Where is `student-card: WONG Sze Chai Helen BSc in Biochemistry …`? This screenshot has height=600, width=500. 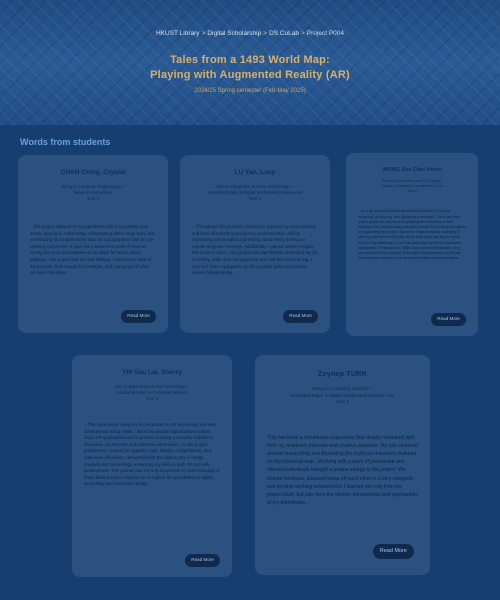
student-card: WONG Sze Chai Helen BSc in Biochemistry … is located at coordinates (412, 244).